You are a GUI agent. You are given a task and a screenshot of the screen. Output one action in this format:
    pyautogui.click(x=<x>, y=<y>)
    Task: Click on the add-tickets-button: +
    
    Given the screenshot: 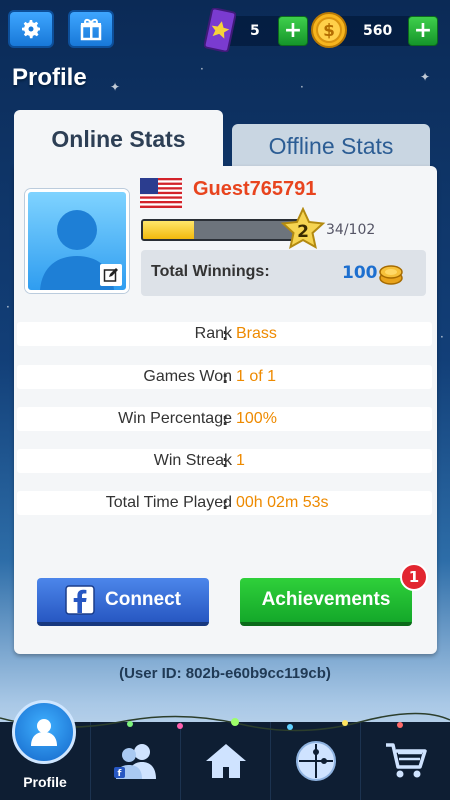 What is the action you would take?
    pyautogui.click(x=293, y=31)
    